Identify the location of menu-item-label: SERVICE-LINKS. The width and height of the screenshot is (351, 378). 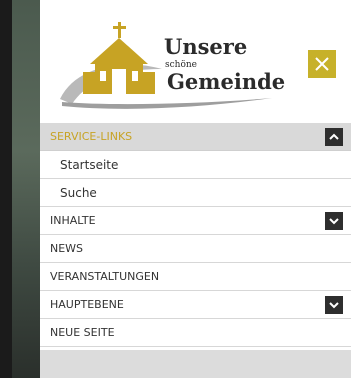
(91, 136).